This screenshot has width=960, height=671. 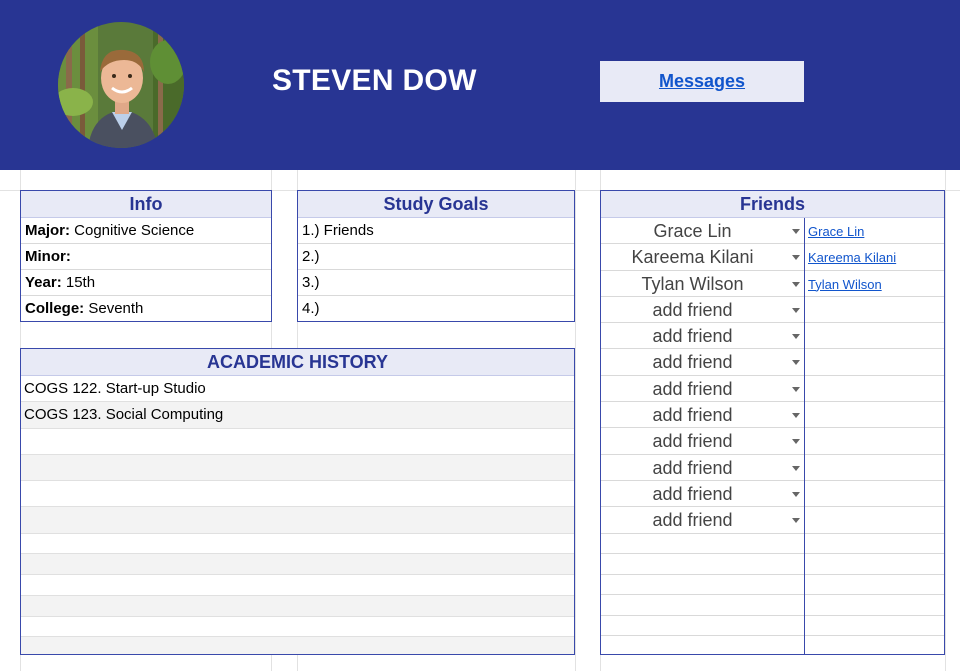 What do you see at coordinates (48, 256) in the screenshot?
I see `info-label: Minor:` at bounding box center [48, 256].